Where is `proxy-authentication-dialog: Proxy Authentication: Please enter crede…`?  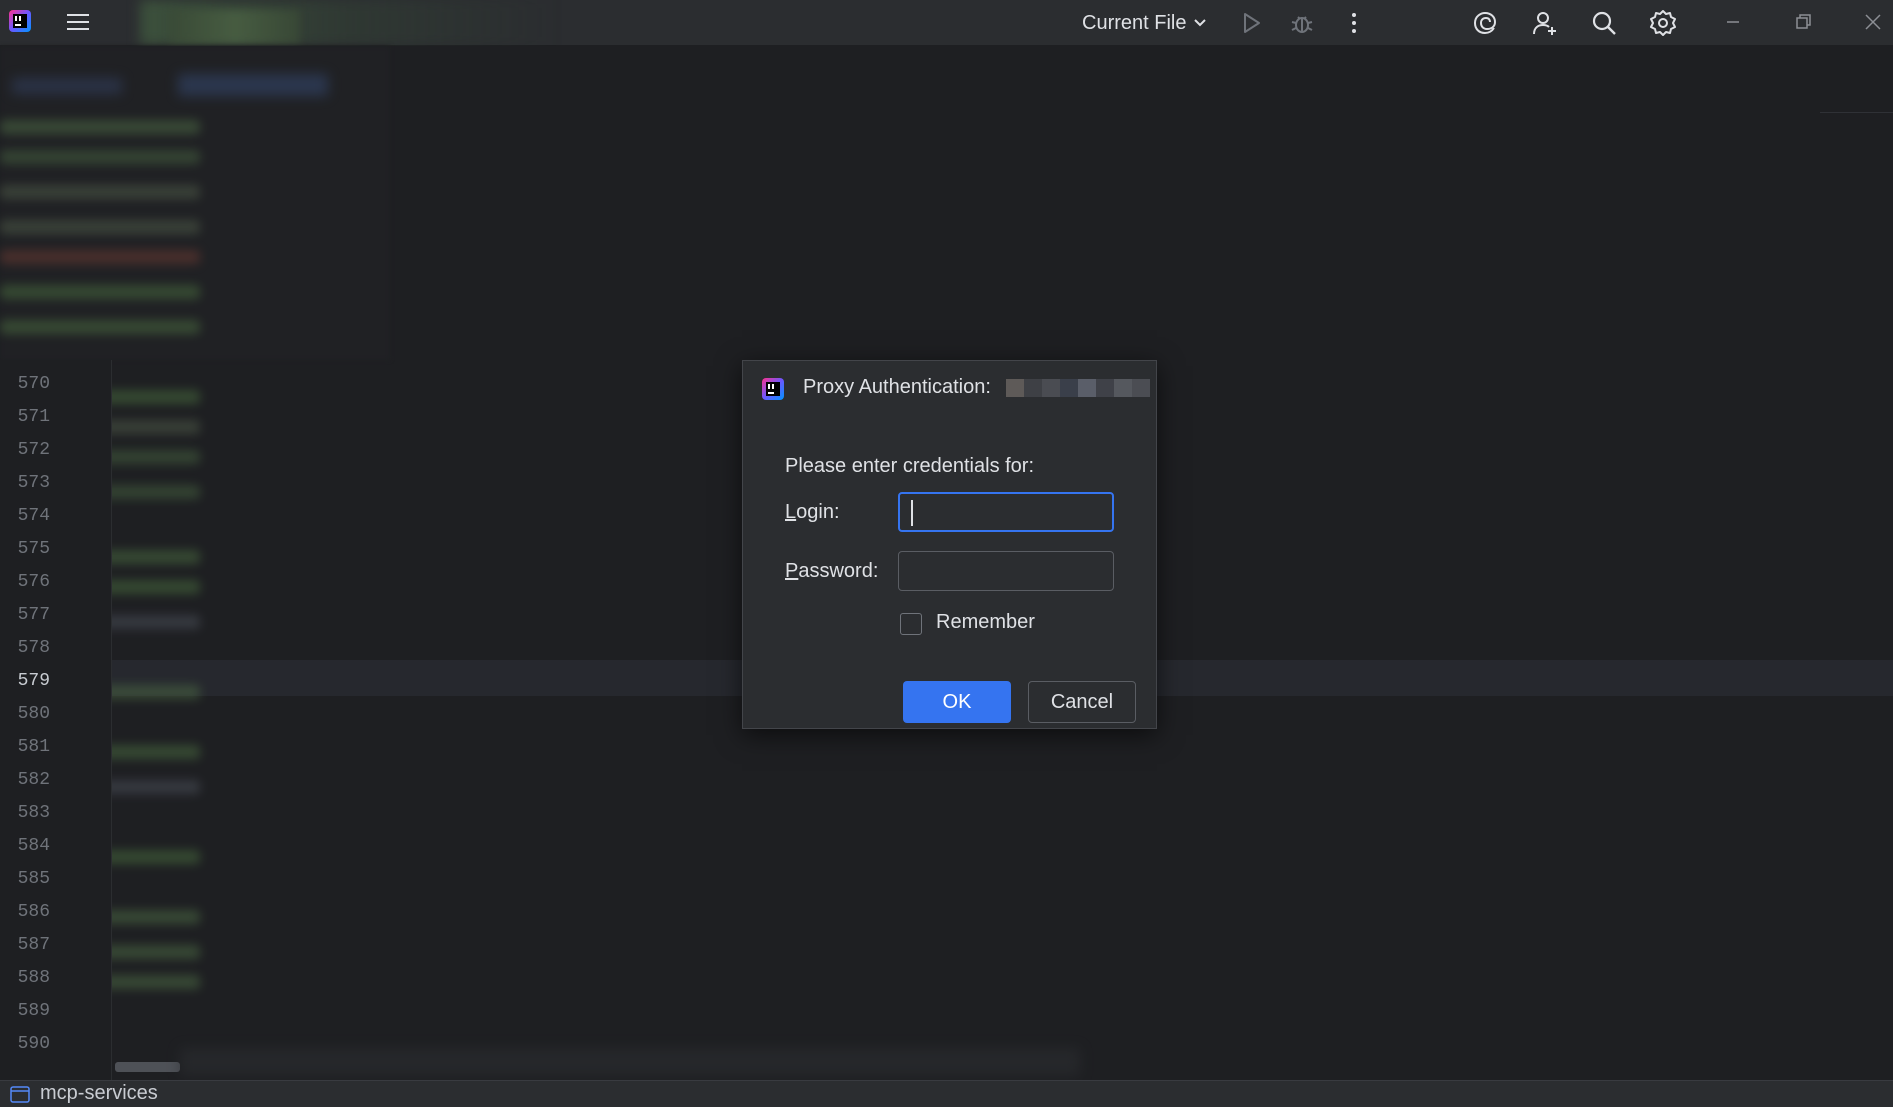 proxy-authentication-dialog: Proxy Authentication: Please enter crede… is located at coordinates (949, 544).